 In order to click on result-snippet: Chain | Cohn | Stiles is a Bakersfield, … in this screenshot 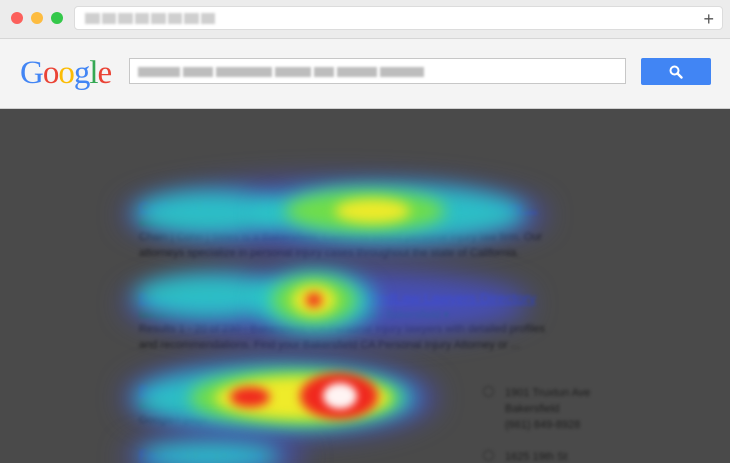, I will do `click(341, 237)`.